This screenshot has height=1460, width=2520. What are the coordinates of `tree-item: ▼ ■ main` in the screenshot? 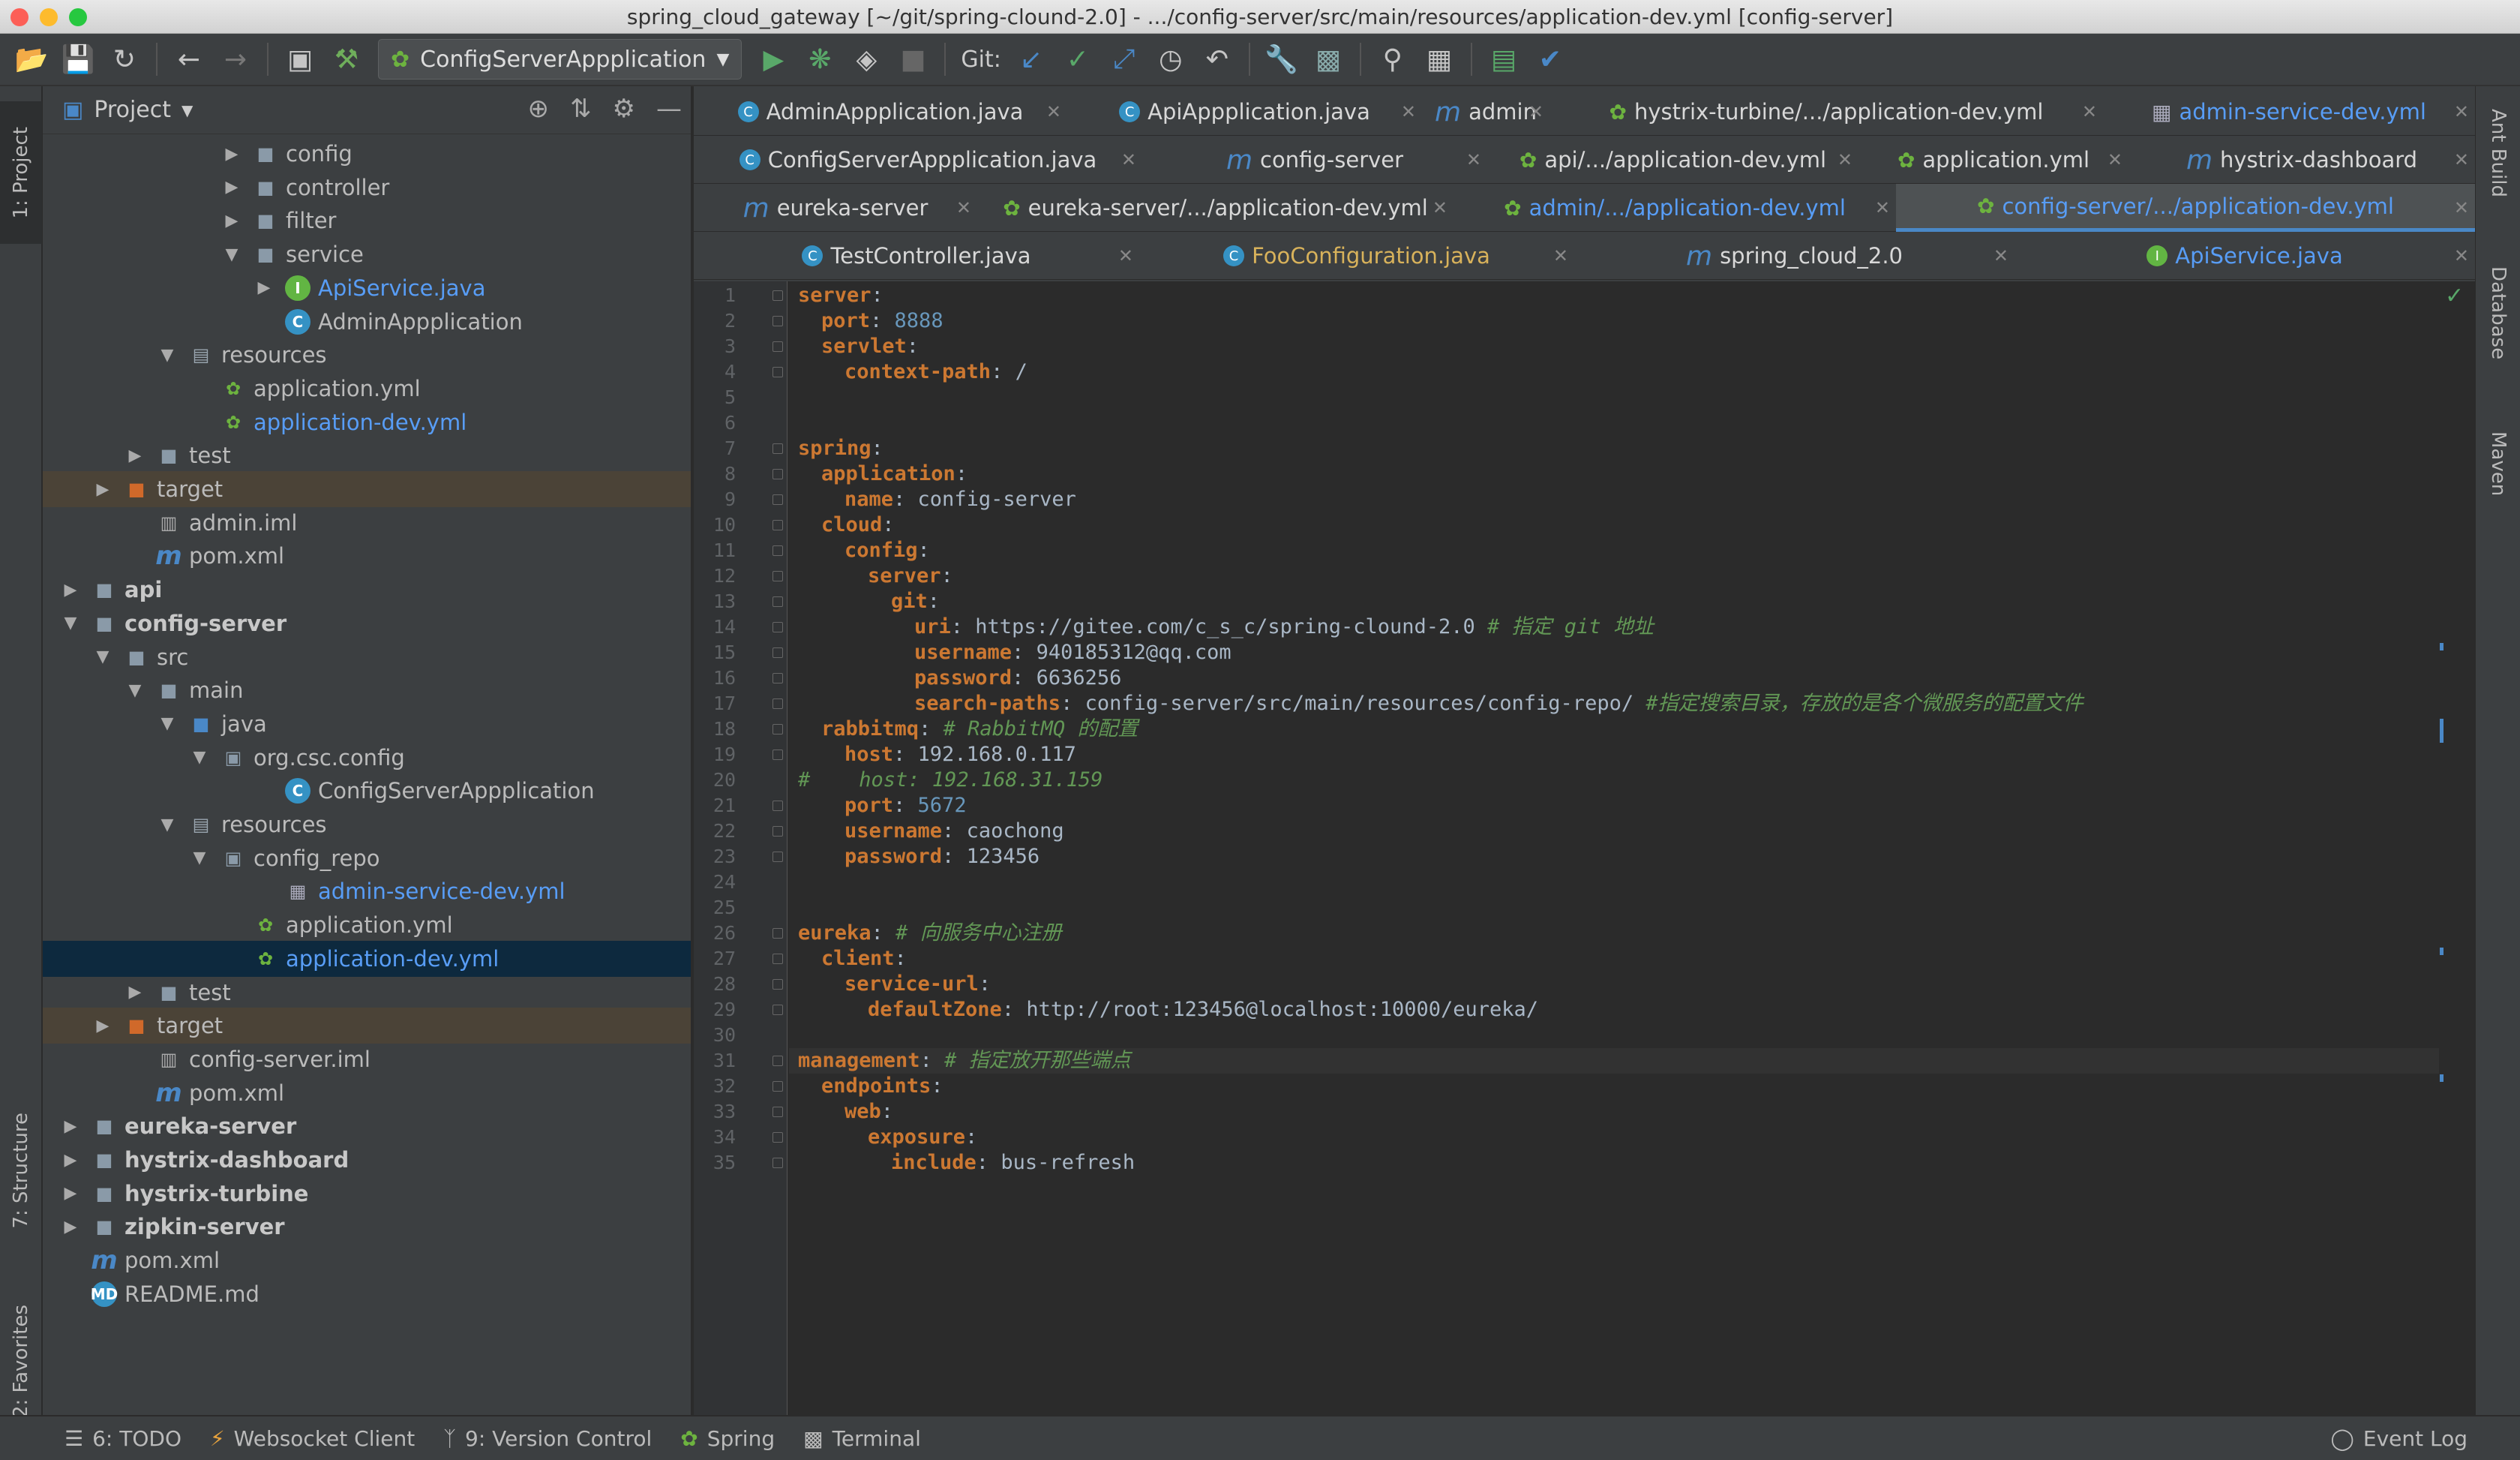 It's located at (367, 690).